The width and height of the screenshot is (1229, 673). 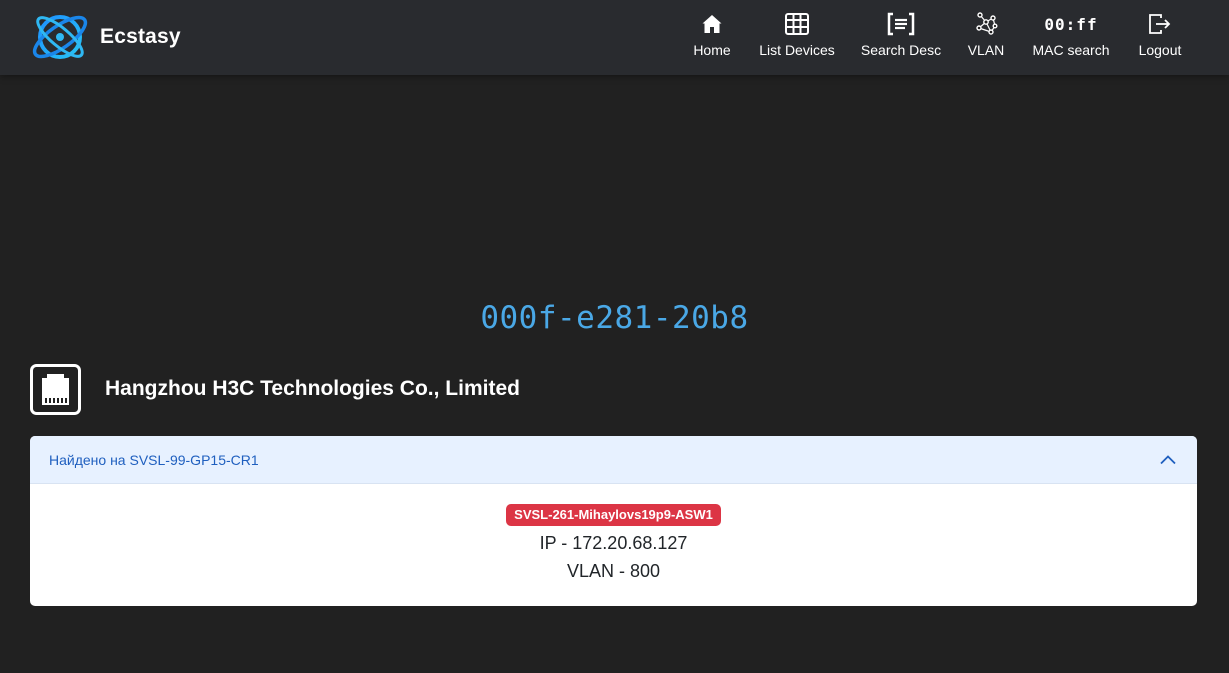 I want to click on accordion-header-text: Найдено на SVSL-99-GP15-CR1, so click(x=154, y=459).